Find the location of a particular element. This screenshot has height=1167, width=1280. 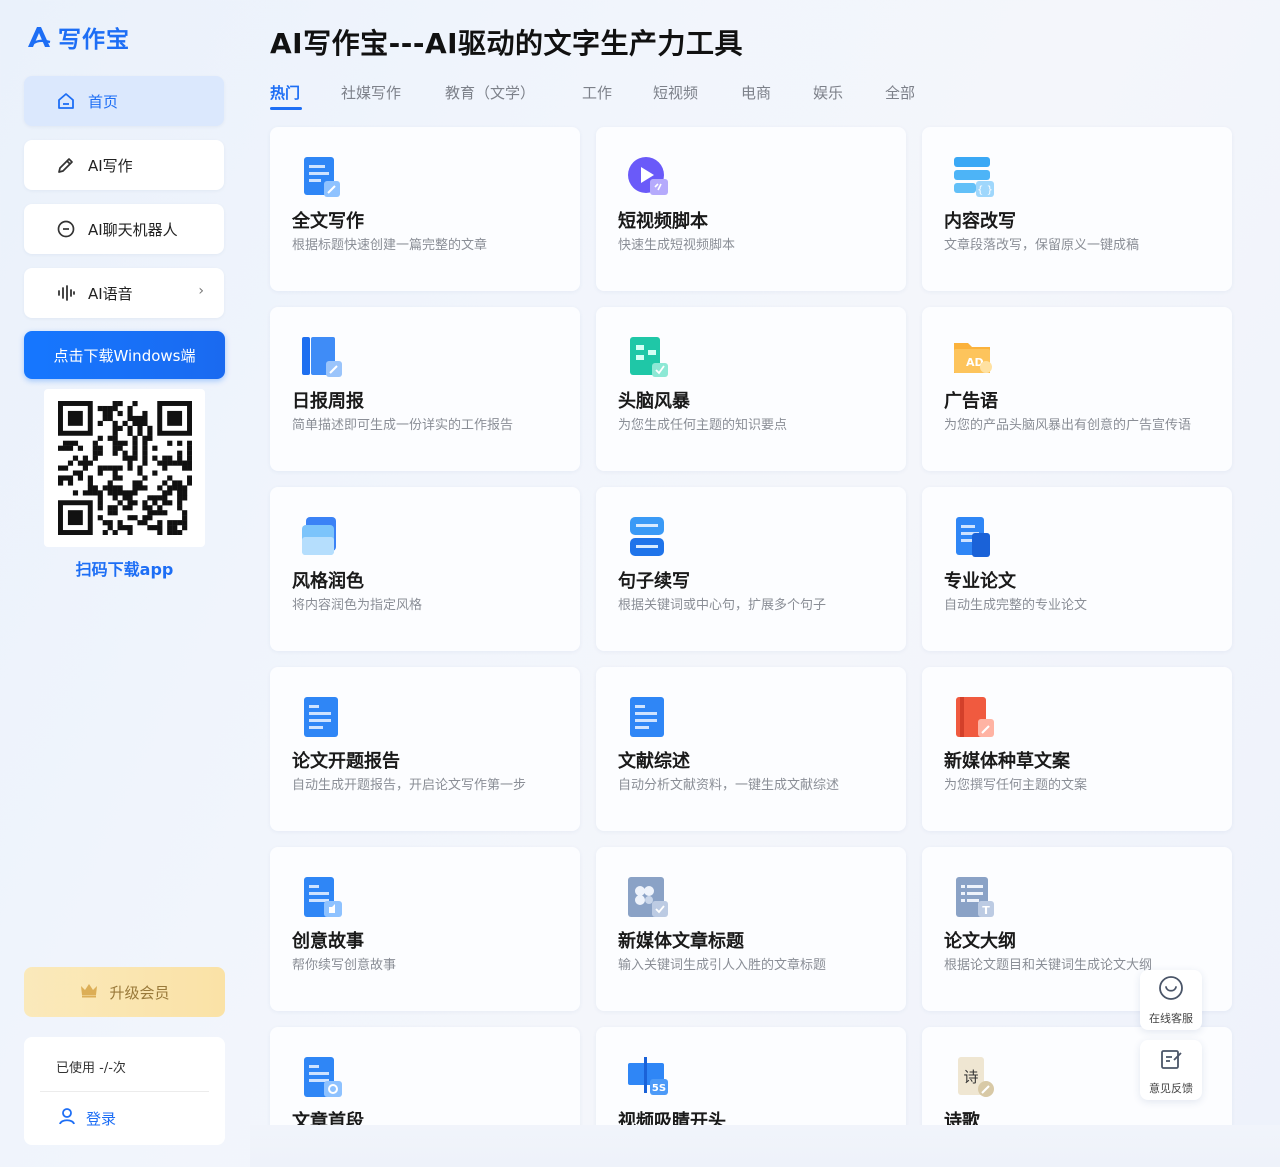

tool-card-title: 论文开题报告 is located at coordinates (346, 761).